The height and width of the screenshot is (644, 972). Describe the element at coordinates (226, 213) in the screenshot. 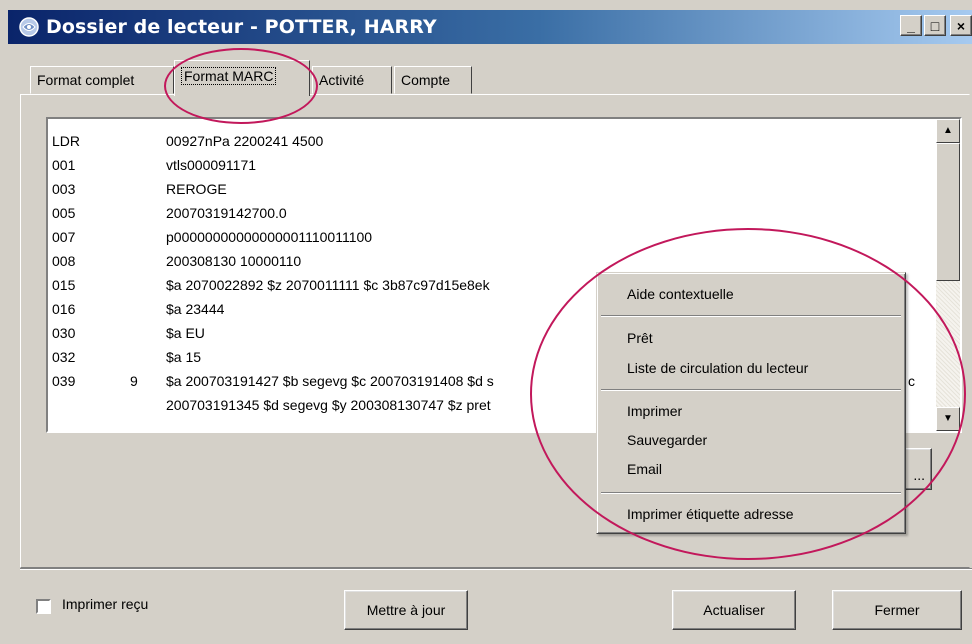

I see `marc-value: 20070319142700.0` at that location.